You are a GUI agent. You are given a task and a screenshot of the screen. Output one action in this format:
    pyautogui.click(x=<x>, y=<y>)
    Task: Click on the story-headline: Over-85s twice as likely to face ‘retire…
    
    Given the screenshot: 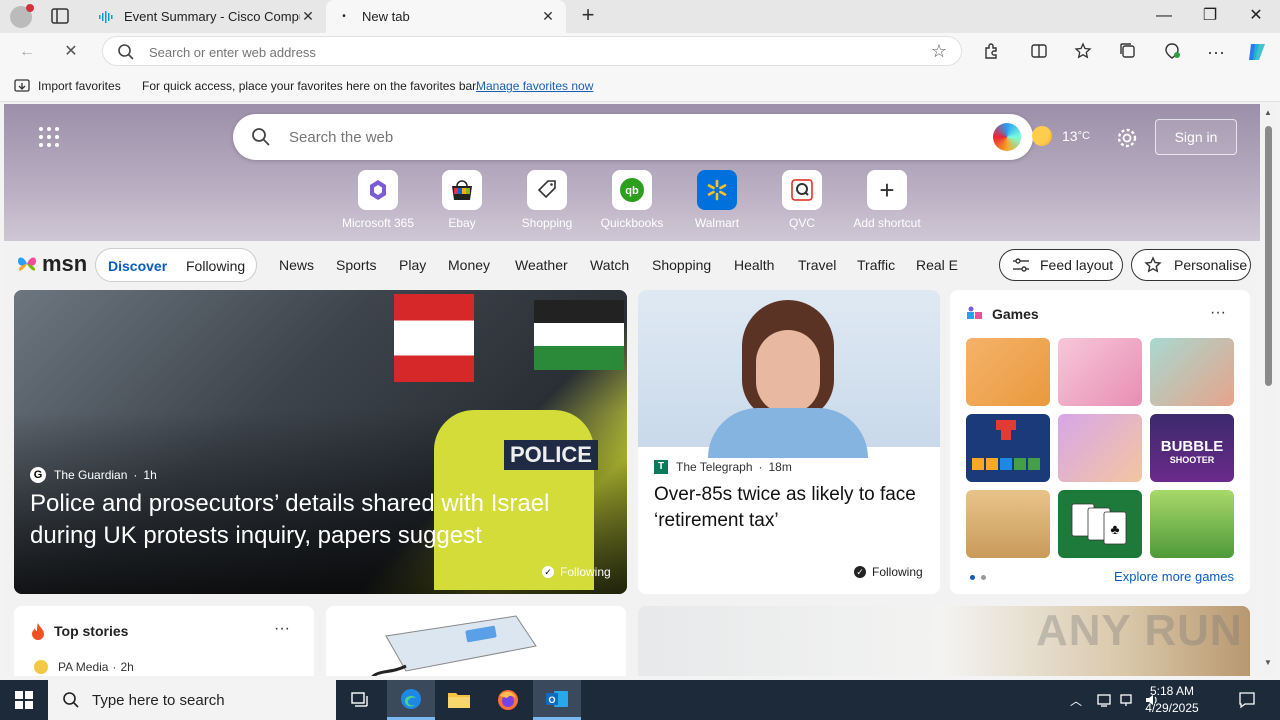 What is the action you would take?
    pyautogui.click(x=789, y=508)
    